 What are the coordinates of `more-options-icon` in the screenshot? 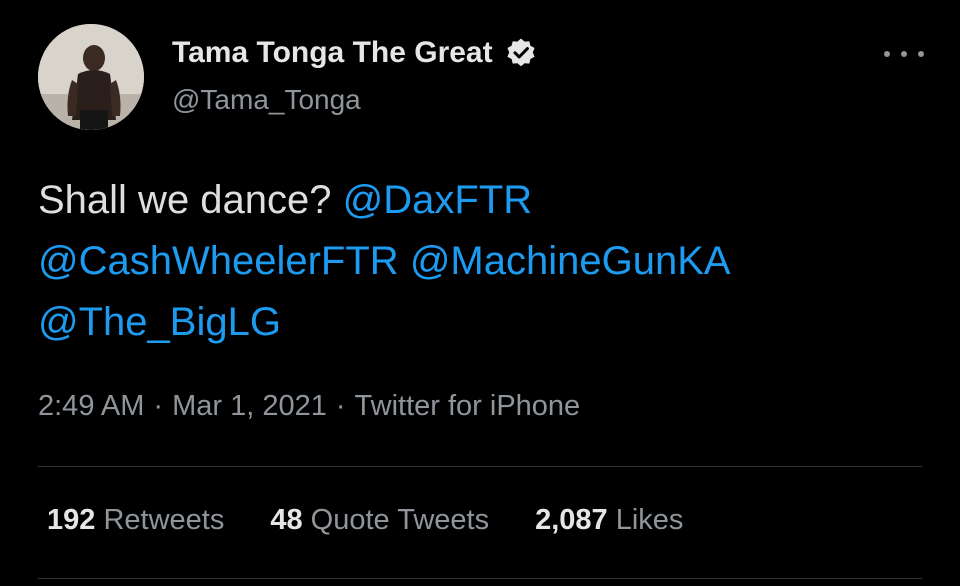 It's located at (904, 54).